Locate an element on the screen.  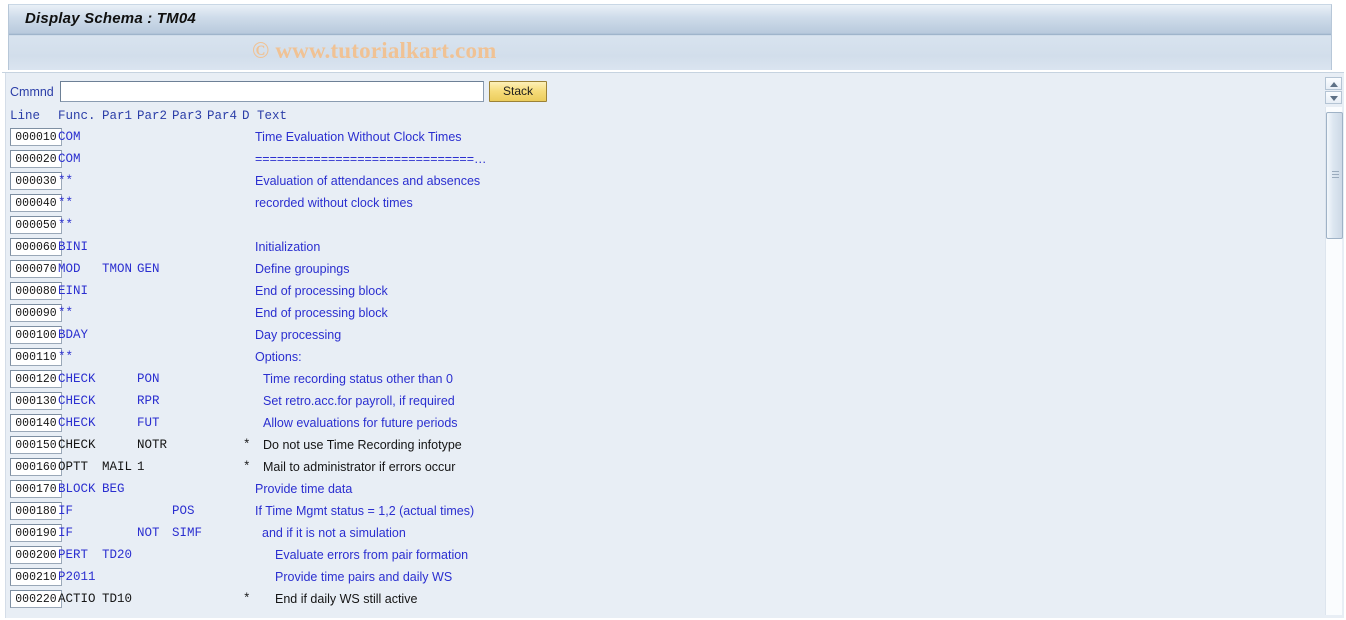
cell-text: If Time Mgmt status = 1,2 (actual times) is located at coordinates (365, 511).